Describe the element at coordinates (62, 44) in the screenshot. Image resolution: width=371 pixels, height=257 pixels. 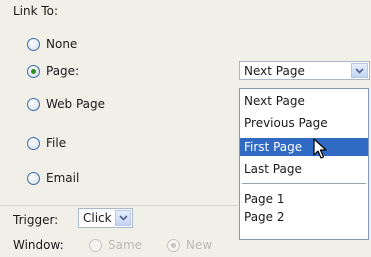
I see `radio-none-label: None` at that location.